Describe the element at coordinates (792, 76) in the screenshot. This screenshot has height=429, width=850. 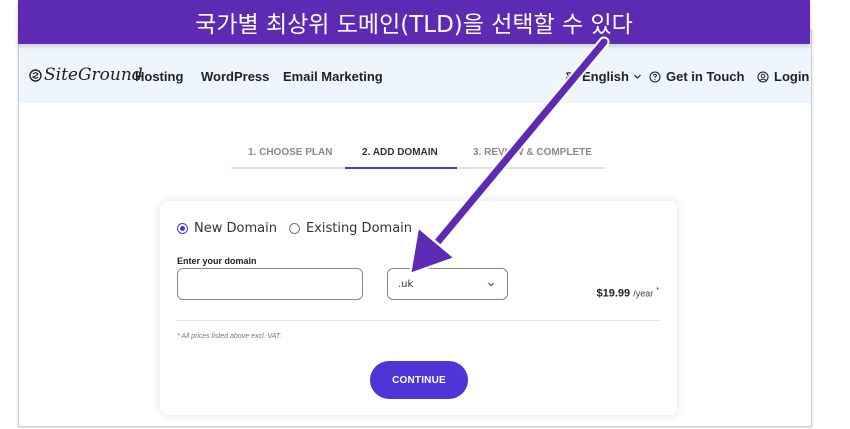
I see `login-label: Login` at that location.